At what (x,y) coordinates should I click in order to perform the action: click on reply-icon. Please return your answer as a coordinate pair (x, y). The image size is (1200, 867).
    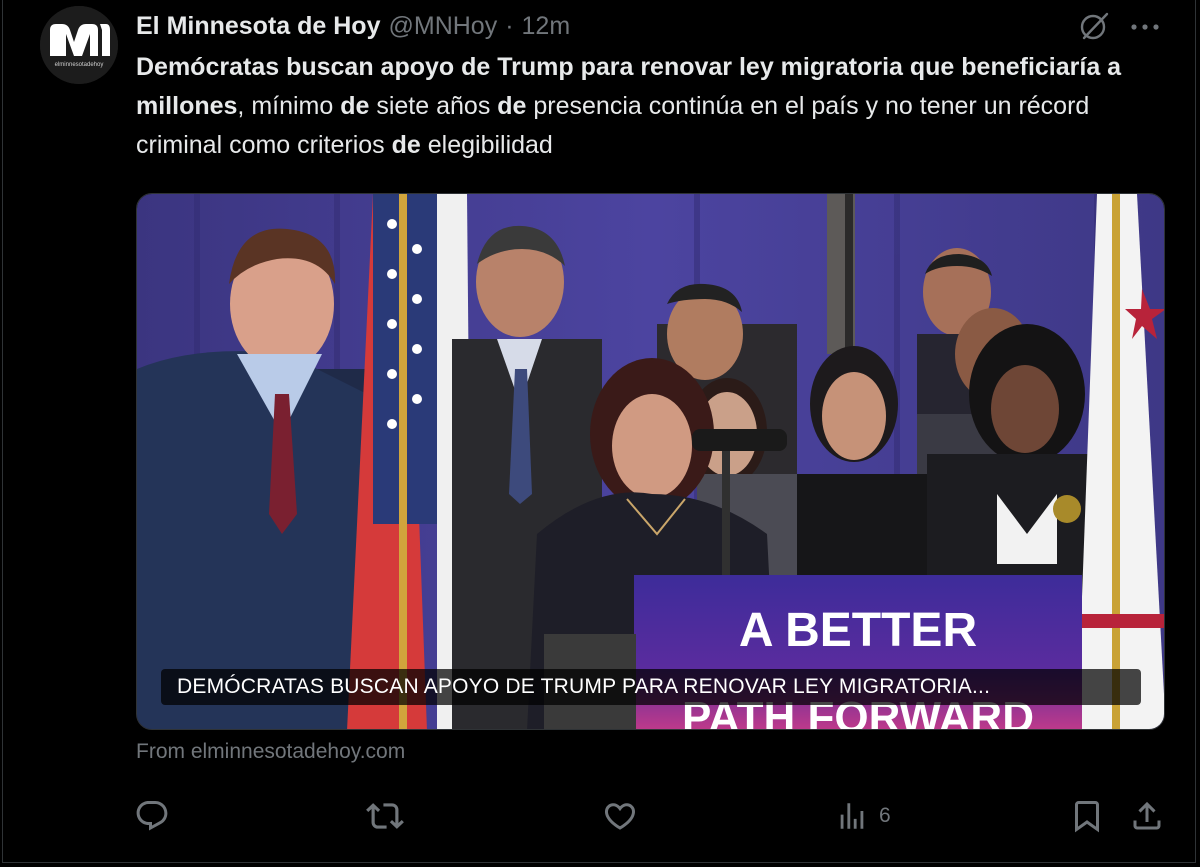
    Looking at the image, I should click on (152, 816).